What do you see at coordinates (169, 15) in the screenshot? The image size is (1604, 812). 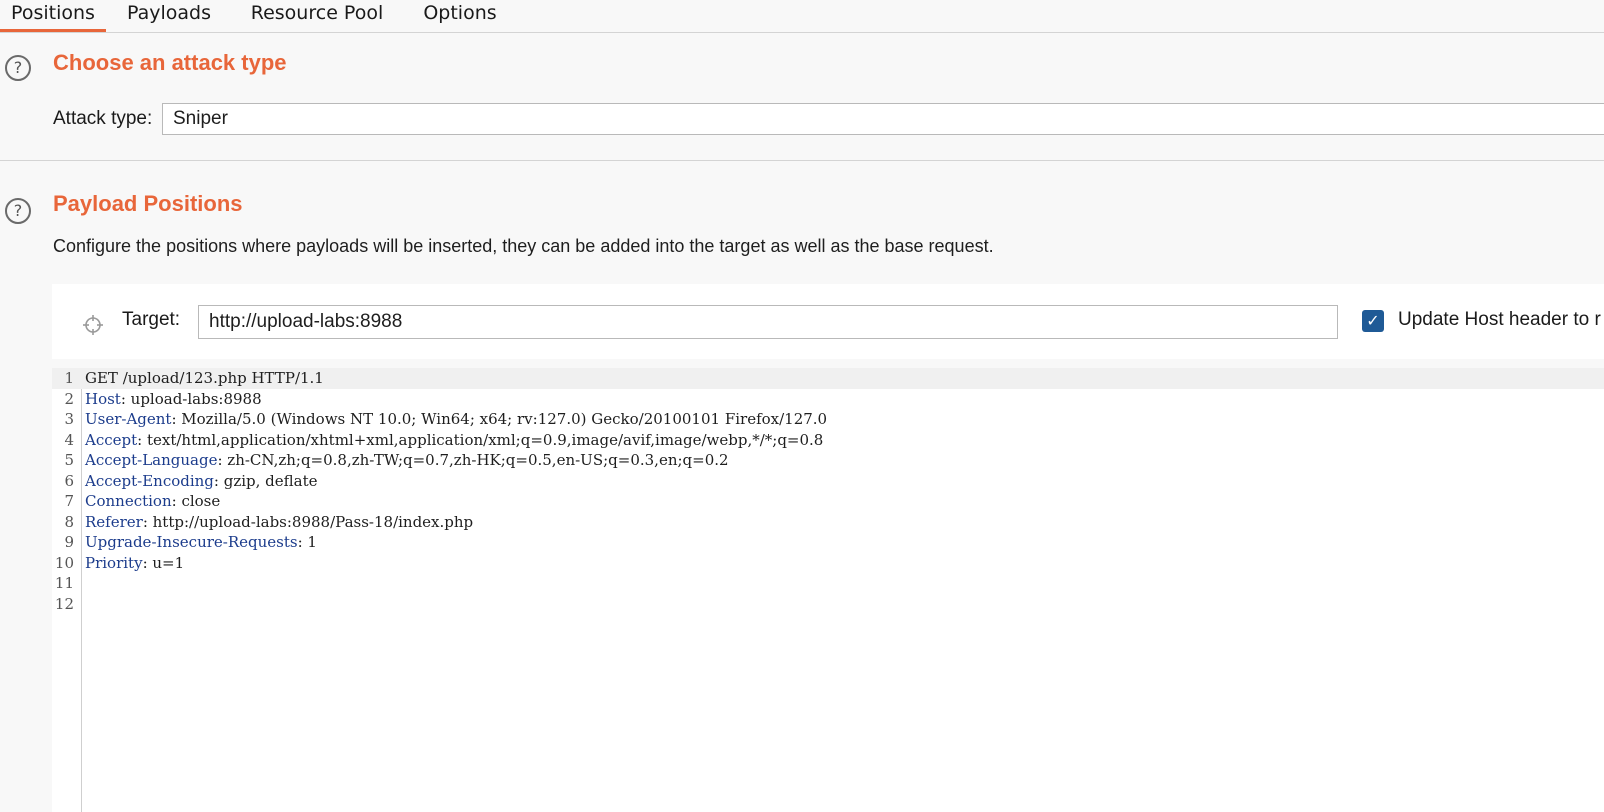 I see `tab-payloads: Payloads` at bounding box center [169, 15].